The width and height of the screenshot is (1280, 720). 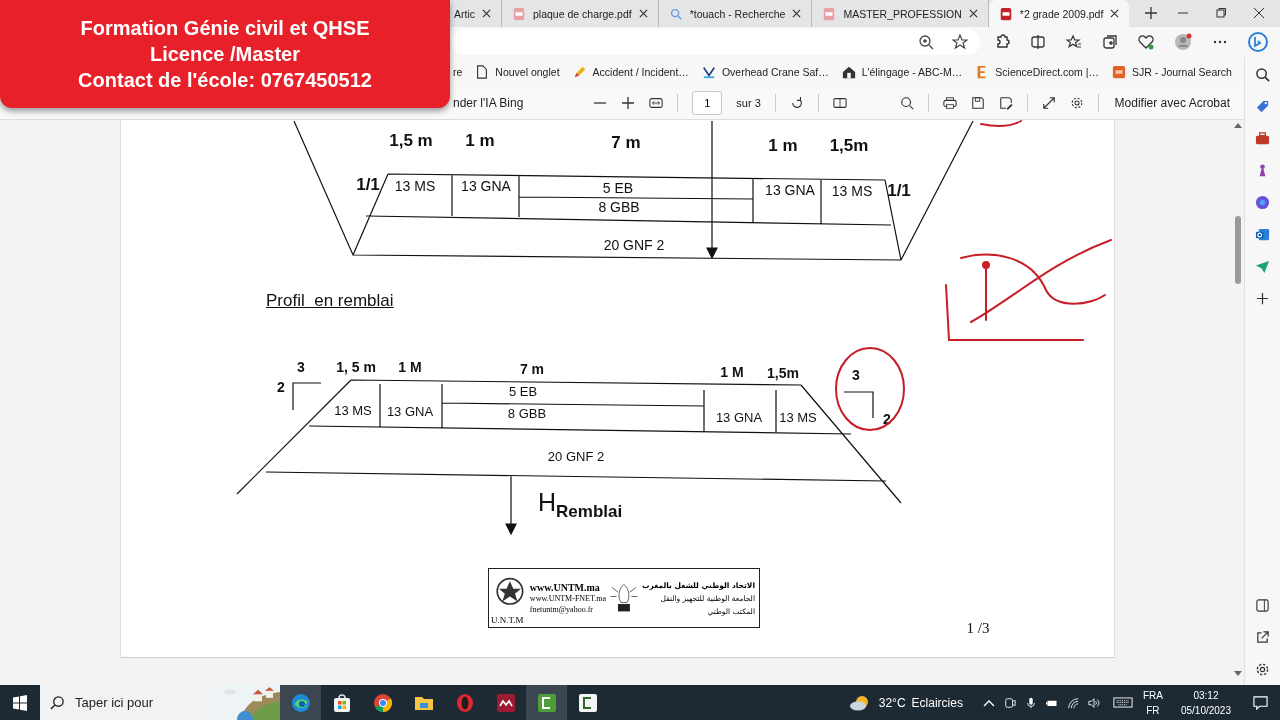 What do you see at coordinates (1146, 42) in the screenshot?
I see `heart-pulse-icon` at bounding box center [1146, 42].